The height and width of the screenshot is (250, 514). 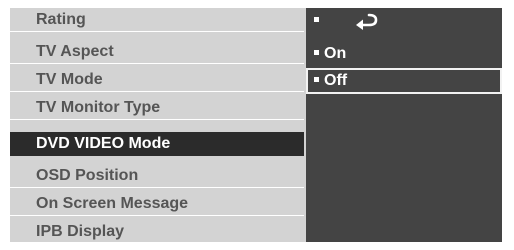 What do you see at coordinates (404, 54) in the screenshot?
I see `option-on: On` at bounding box center [404, 54].